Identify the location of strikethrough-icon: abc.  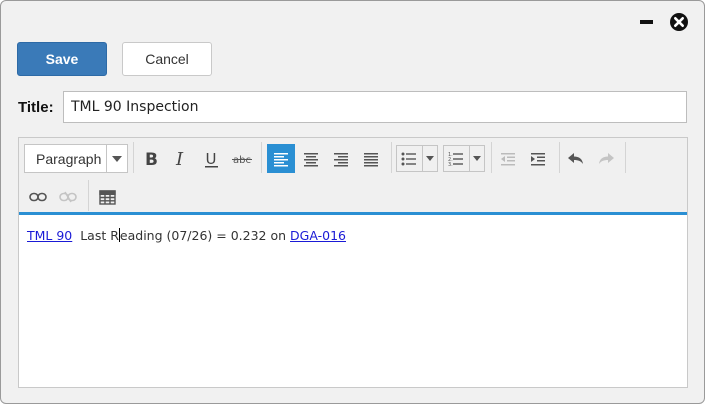
(242, 159).